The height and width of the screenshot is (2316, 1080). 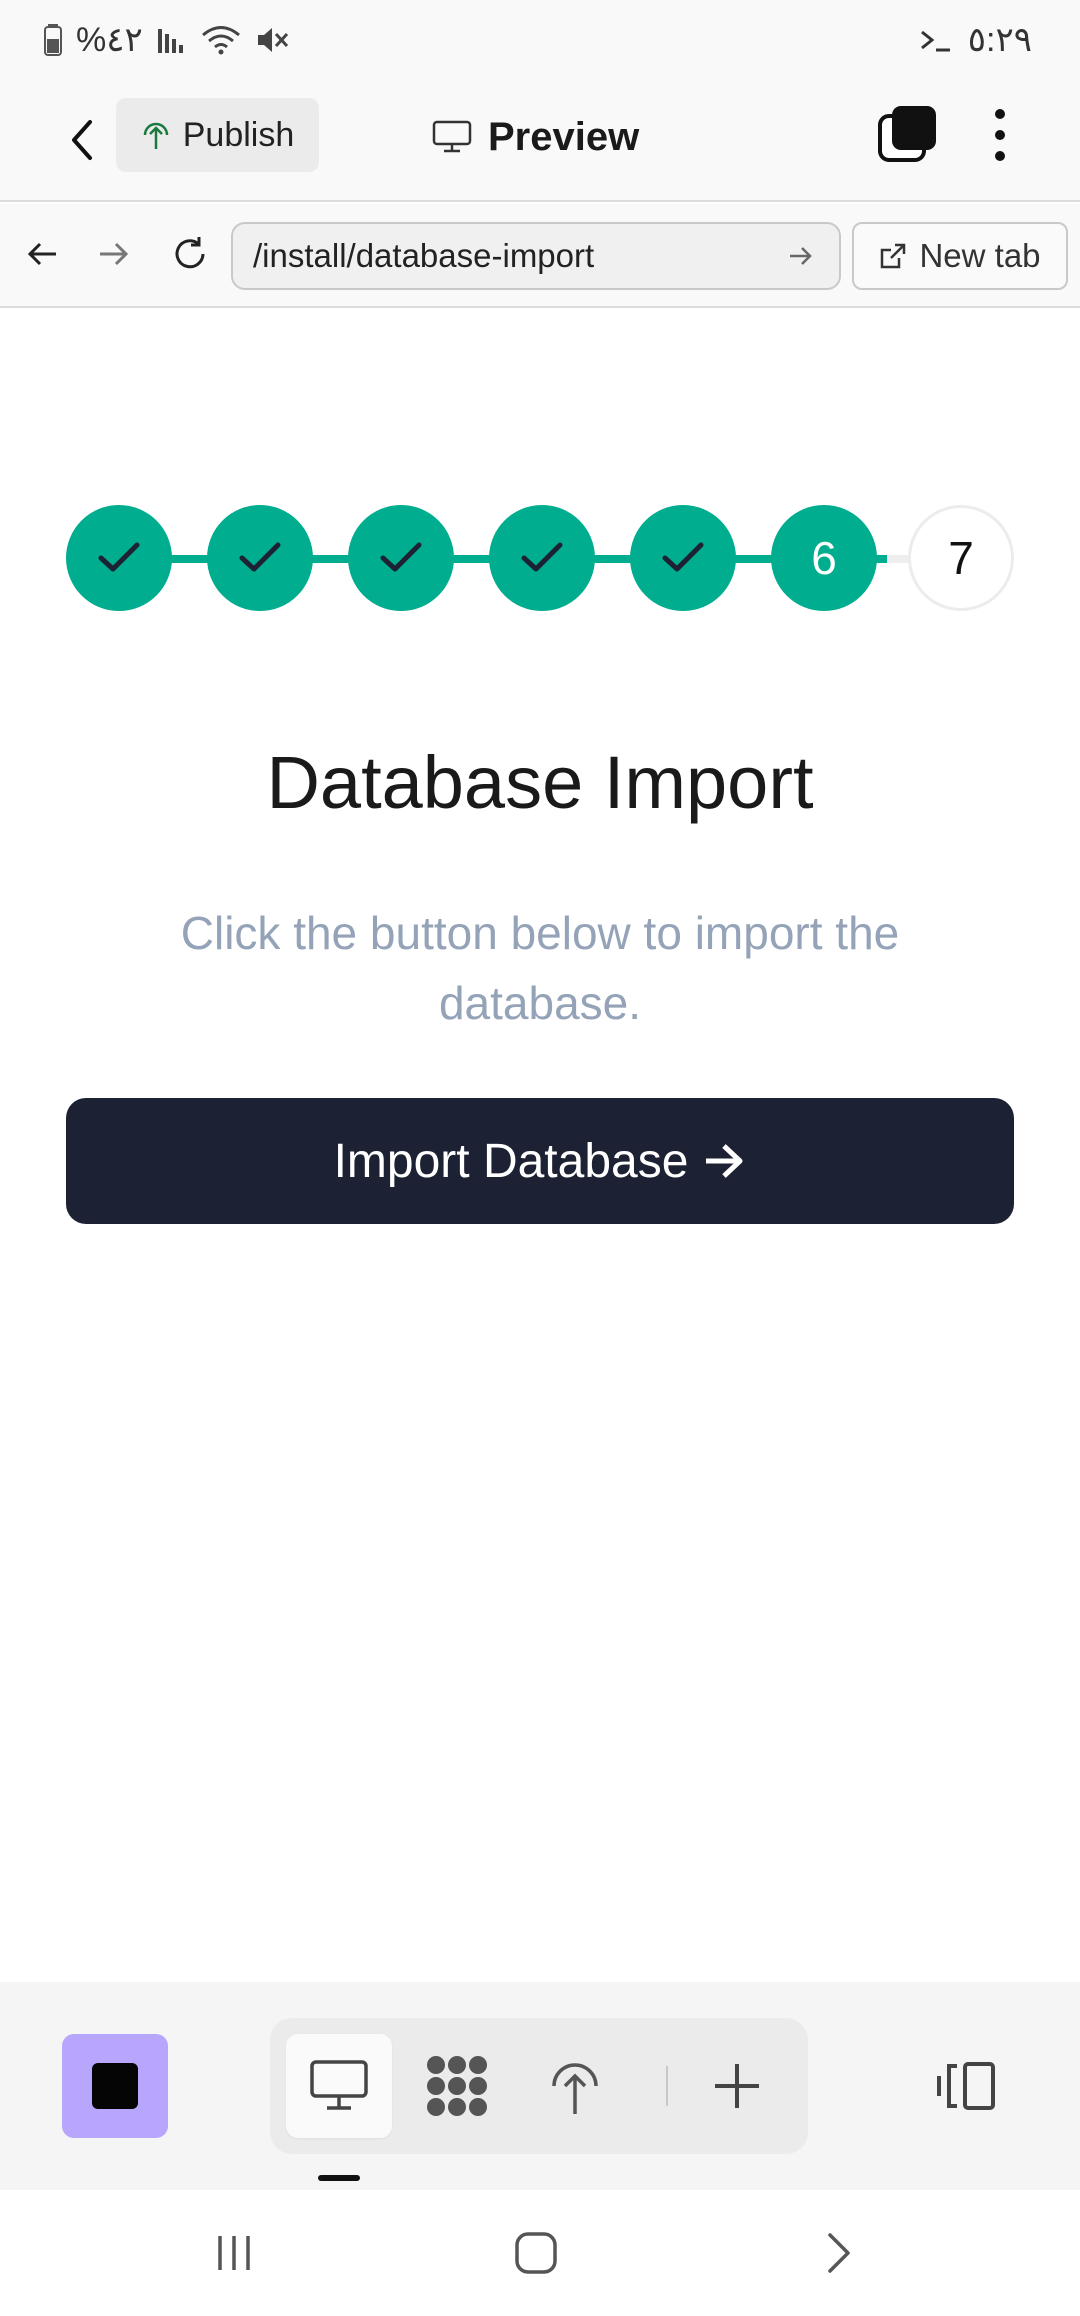 I want to click on active-tab-indicator, so click(x=339, y=2178).